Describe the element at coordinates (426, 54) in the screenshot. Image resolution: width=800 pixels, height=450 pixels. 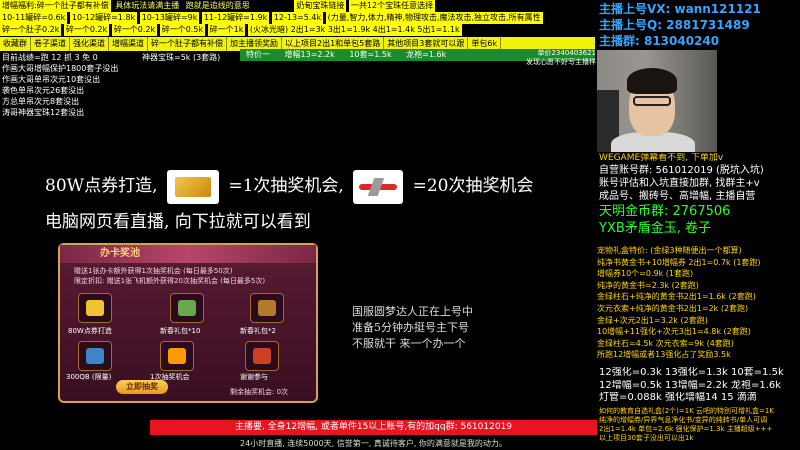
I see `offer-item: 龙袍=1.6k` at that location.